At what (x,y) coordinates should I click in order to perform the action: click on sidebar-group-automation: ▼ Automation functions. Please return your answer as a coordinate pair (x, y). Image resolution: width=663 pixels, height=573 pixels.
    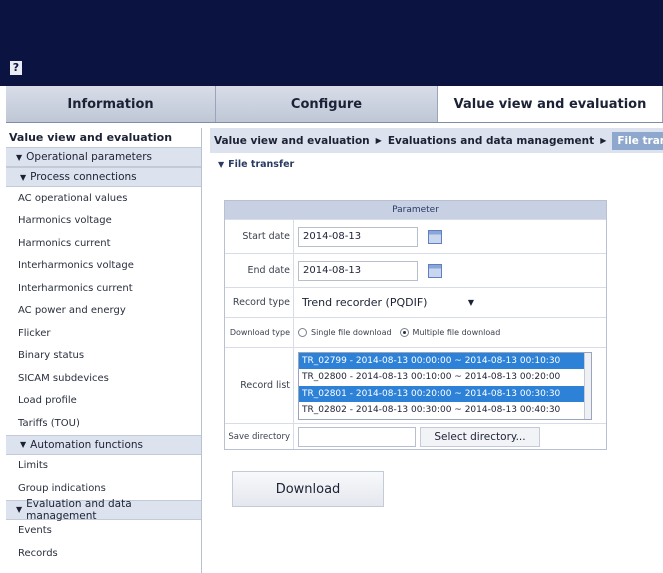
    Looking at the image, I should click on (103, 444).